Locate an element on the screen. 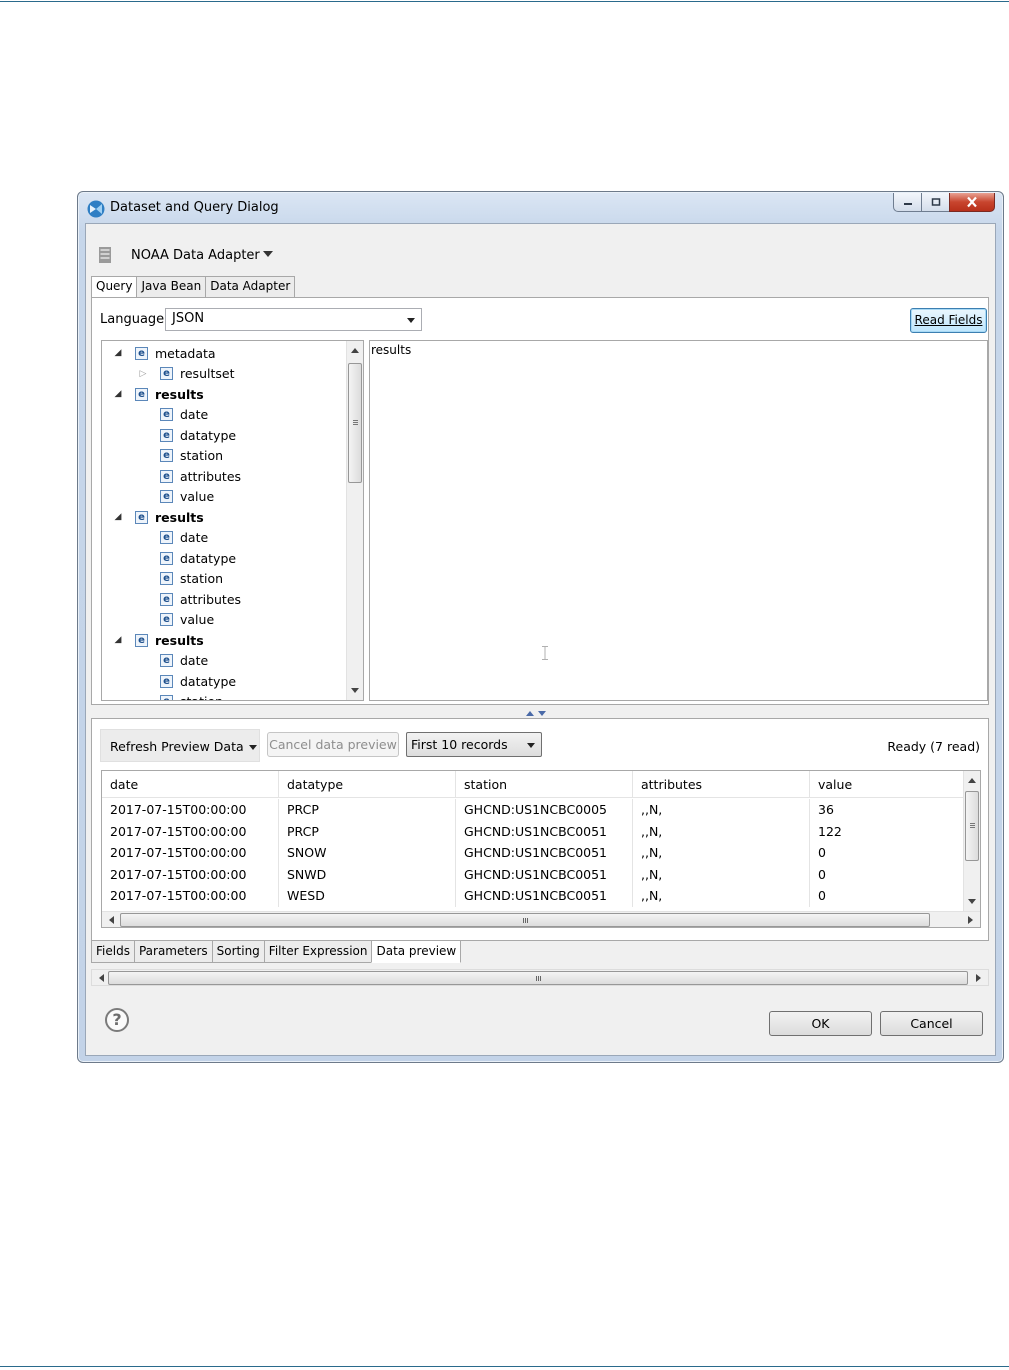 Image resolution: width=1009 pixels, height=1370 pixels. tree-node-label: datatype is located at coordinates (208, 681).